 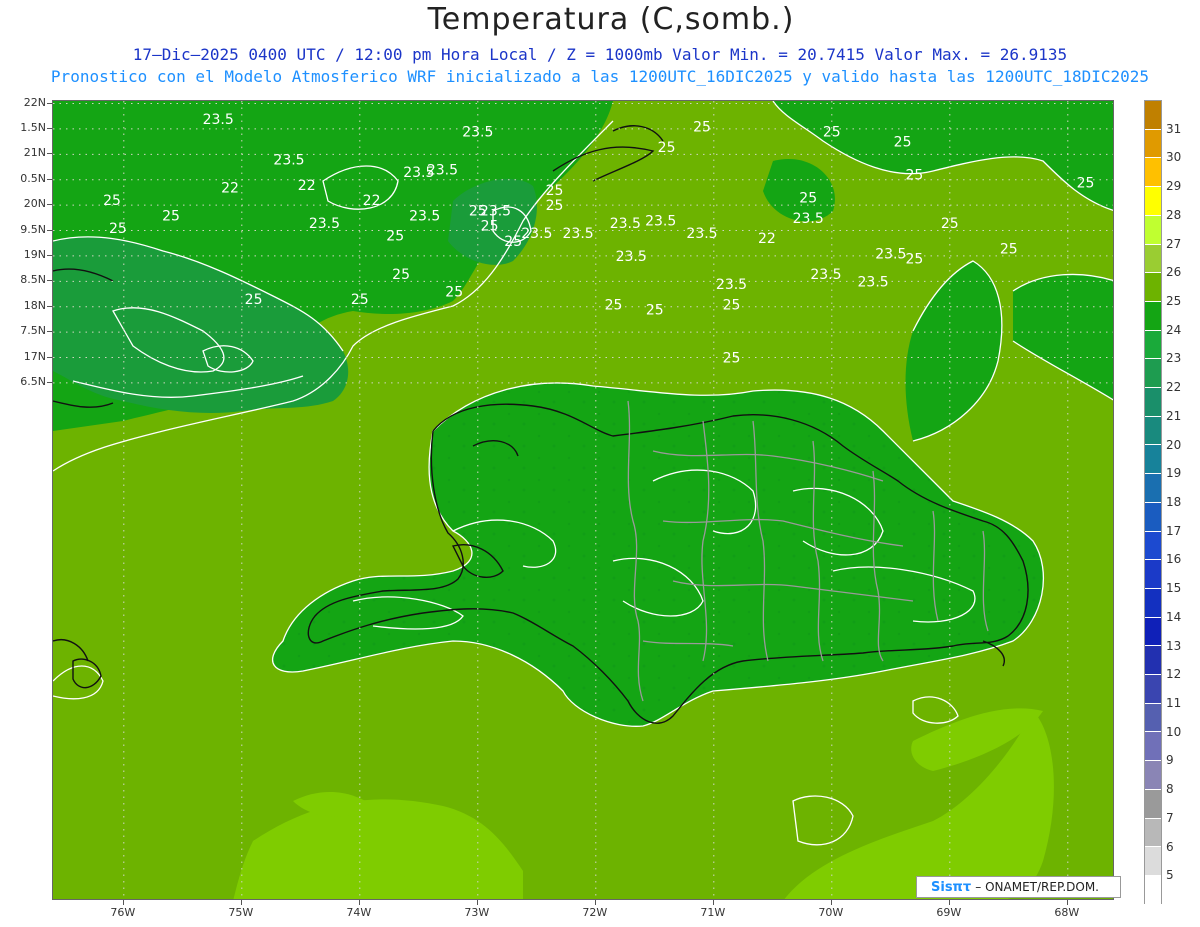 I want to click on map-title: Temperatura (C,somb.), so click(x=611, y=19).